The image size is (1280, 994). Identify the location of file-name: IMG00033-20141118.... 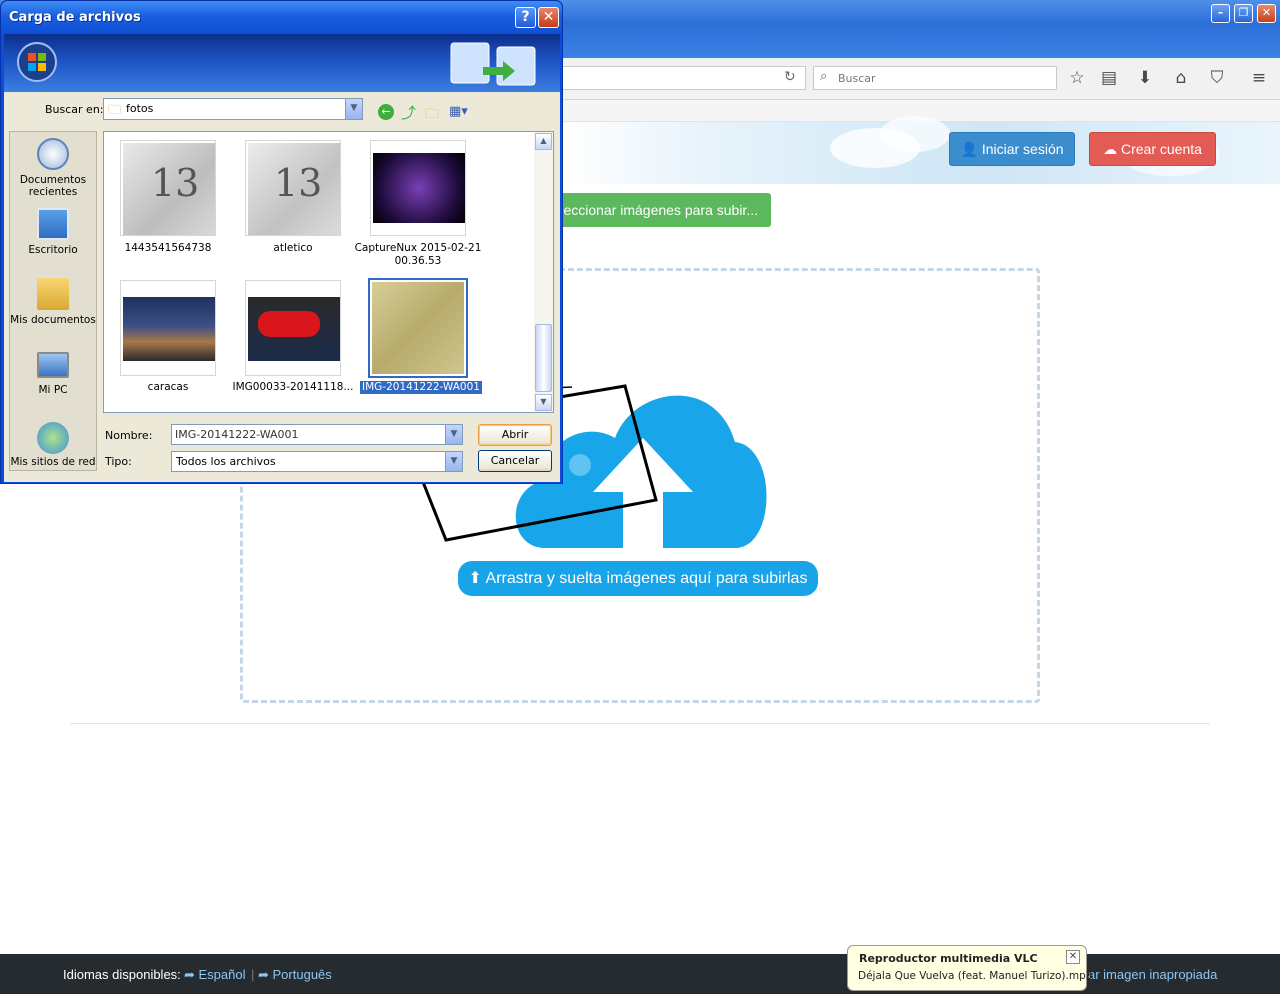
(293, 387).